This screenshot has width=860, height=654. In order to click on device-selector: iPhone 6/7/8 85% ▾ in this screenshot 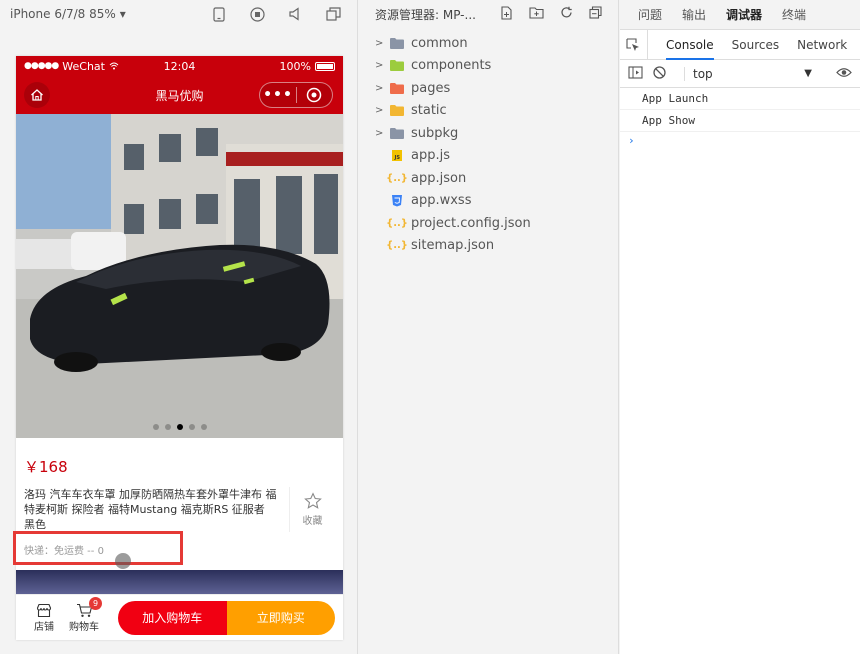, I will do `click(68, 14)`.